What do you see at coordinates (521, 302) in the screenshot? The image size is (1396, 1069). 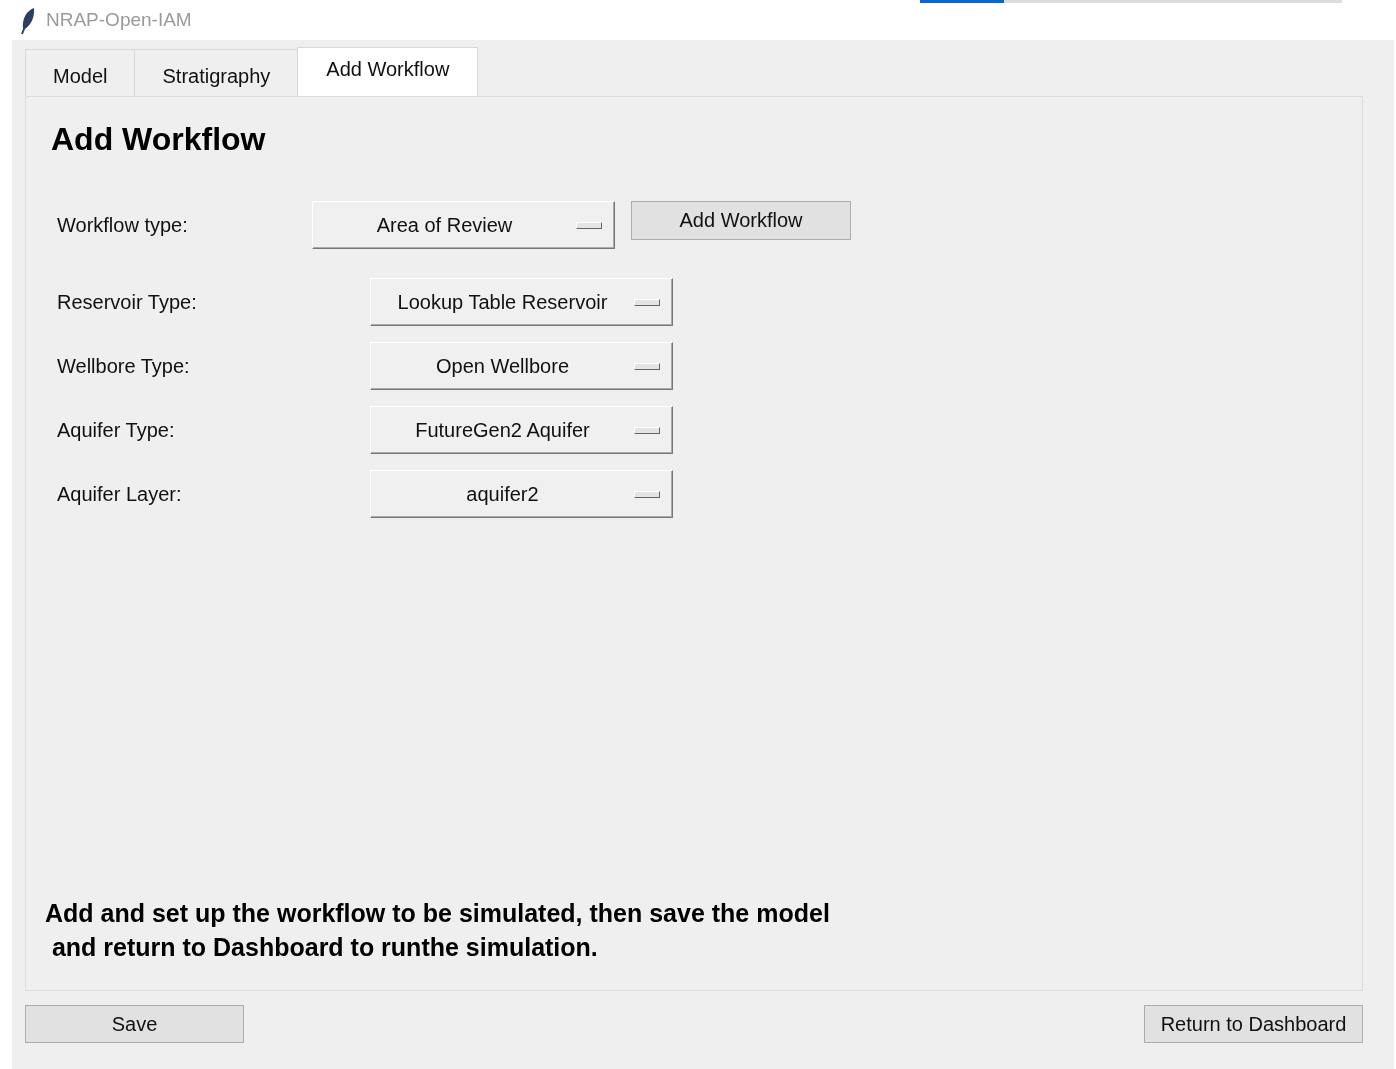 I see `dropdown: Lookup Table Reservoir` at bounding box center [521, 302].